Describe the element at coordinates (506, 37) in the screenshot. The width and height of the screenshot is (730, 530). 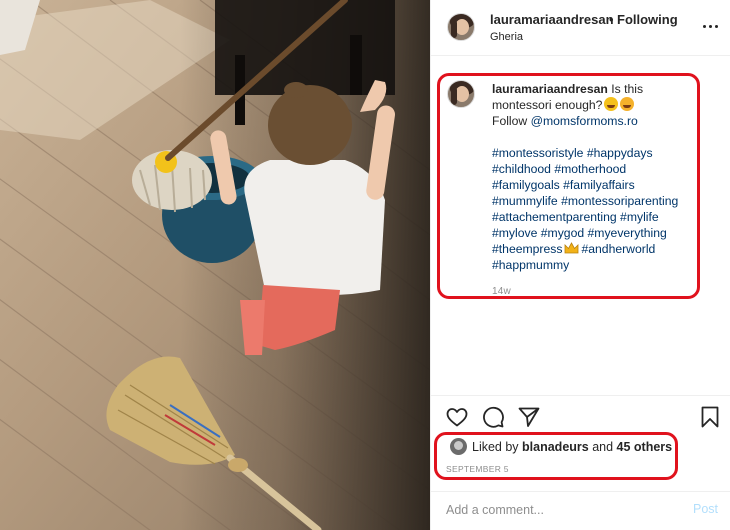
I see `location-link: Gheria` at that location.